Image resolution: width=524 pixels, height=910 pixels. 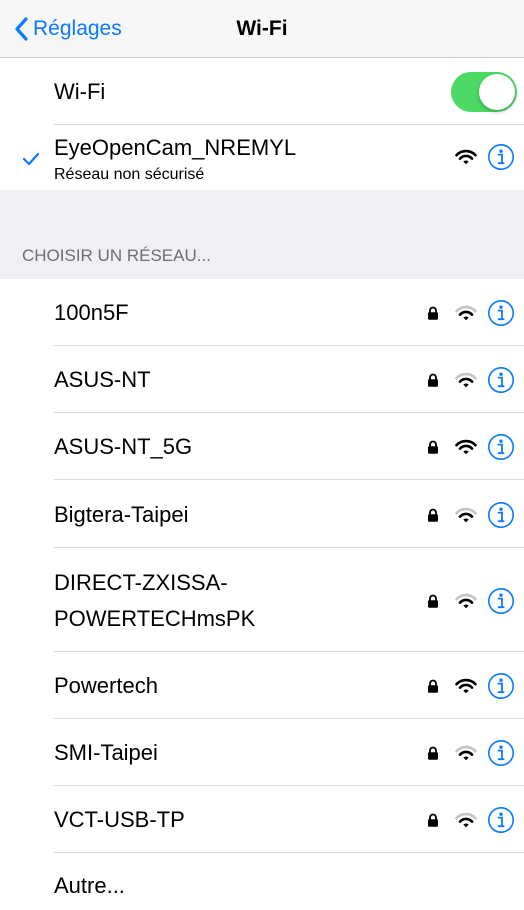 What do you see at coordinates (141, 582) in the screenshot?
I see `network-name-line-1: DIRECT-ZXISSA-` at bounding box center [141, 582].